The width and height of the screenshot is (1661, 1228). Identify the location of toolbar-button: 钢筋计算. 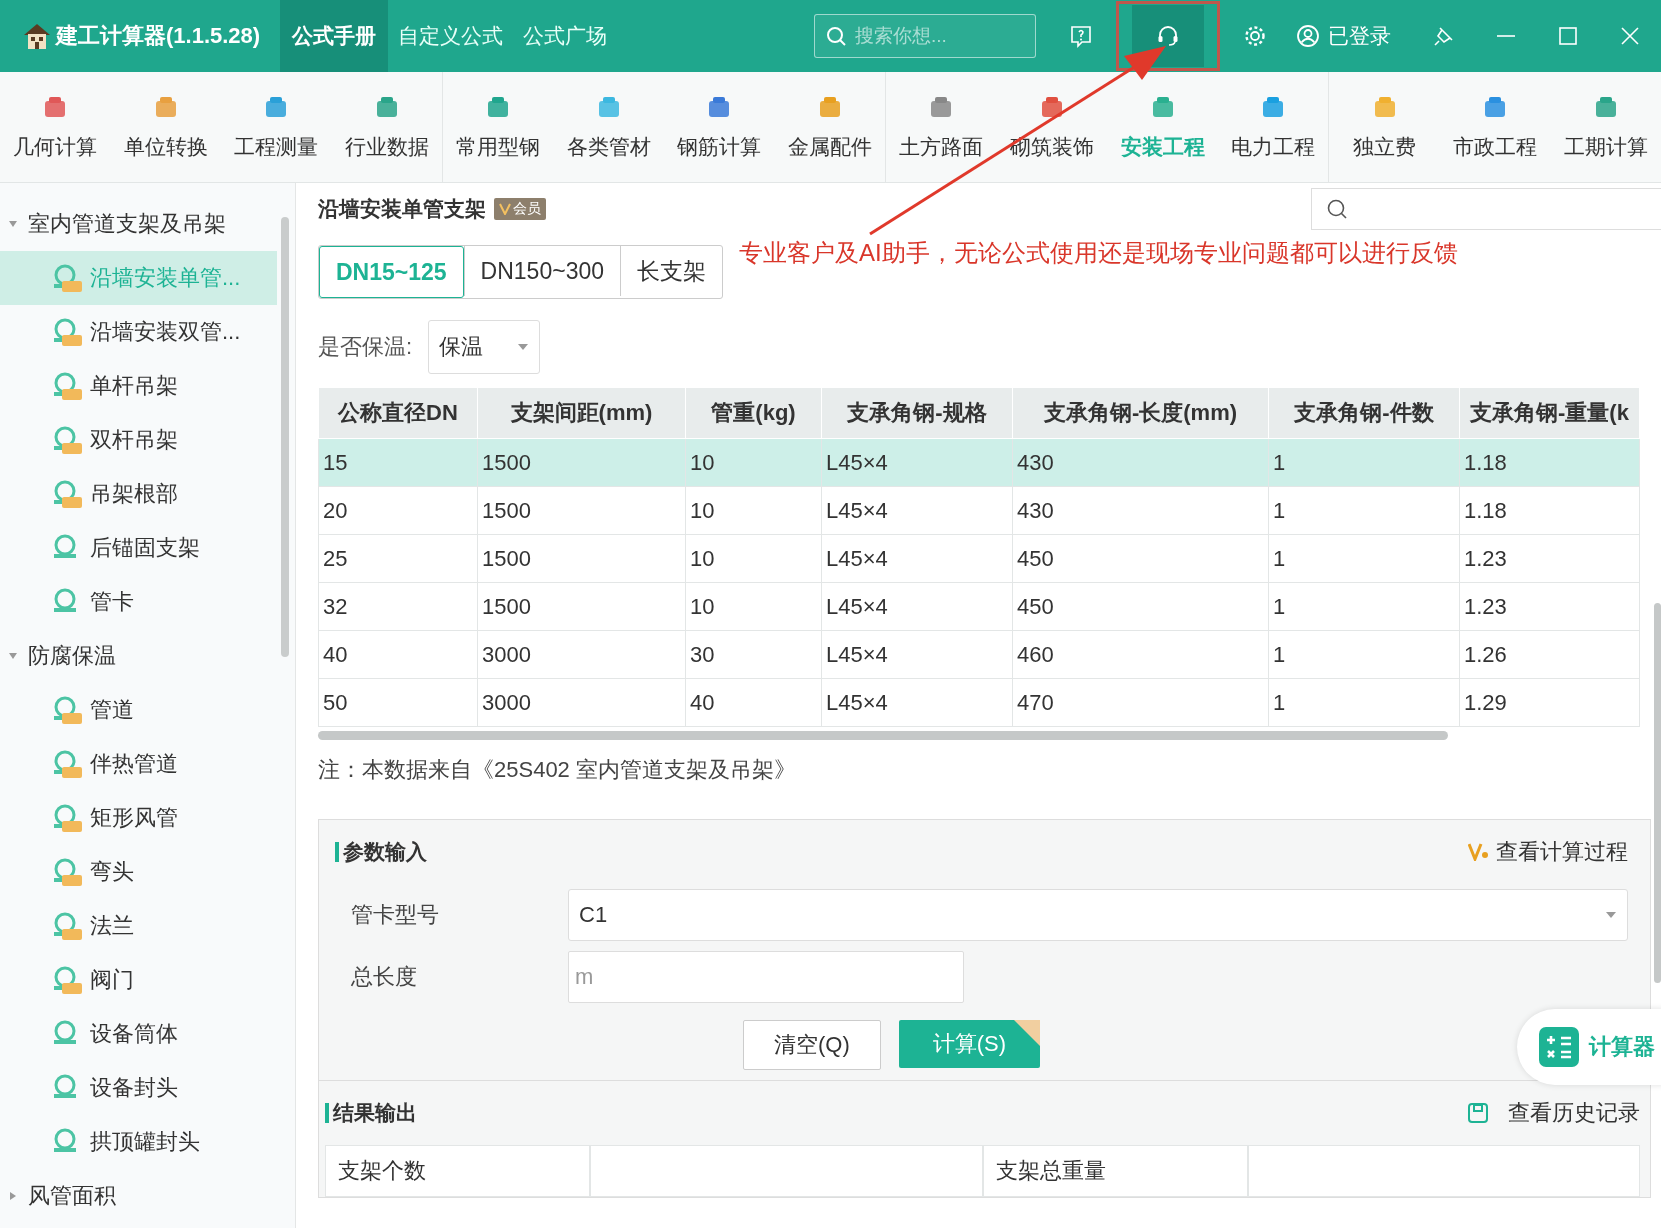
(719, 127).